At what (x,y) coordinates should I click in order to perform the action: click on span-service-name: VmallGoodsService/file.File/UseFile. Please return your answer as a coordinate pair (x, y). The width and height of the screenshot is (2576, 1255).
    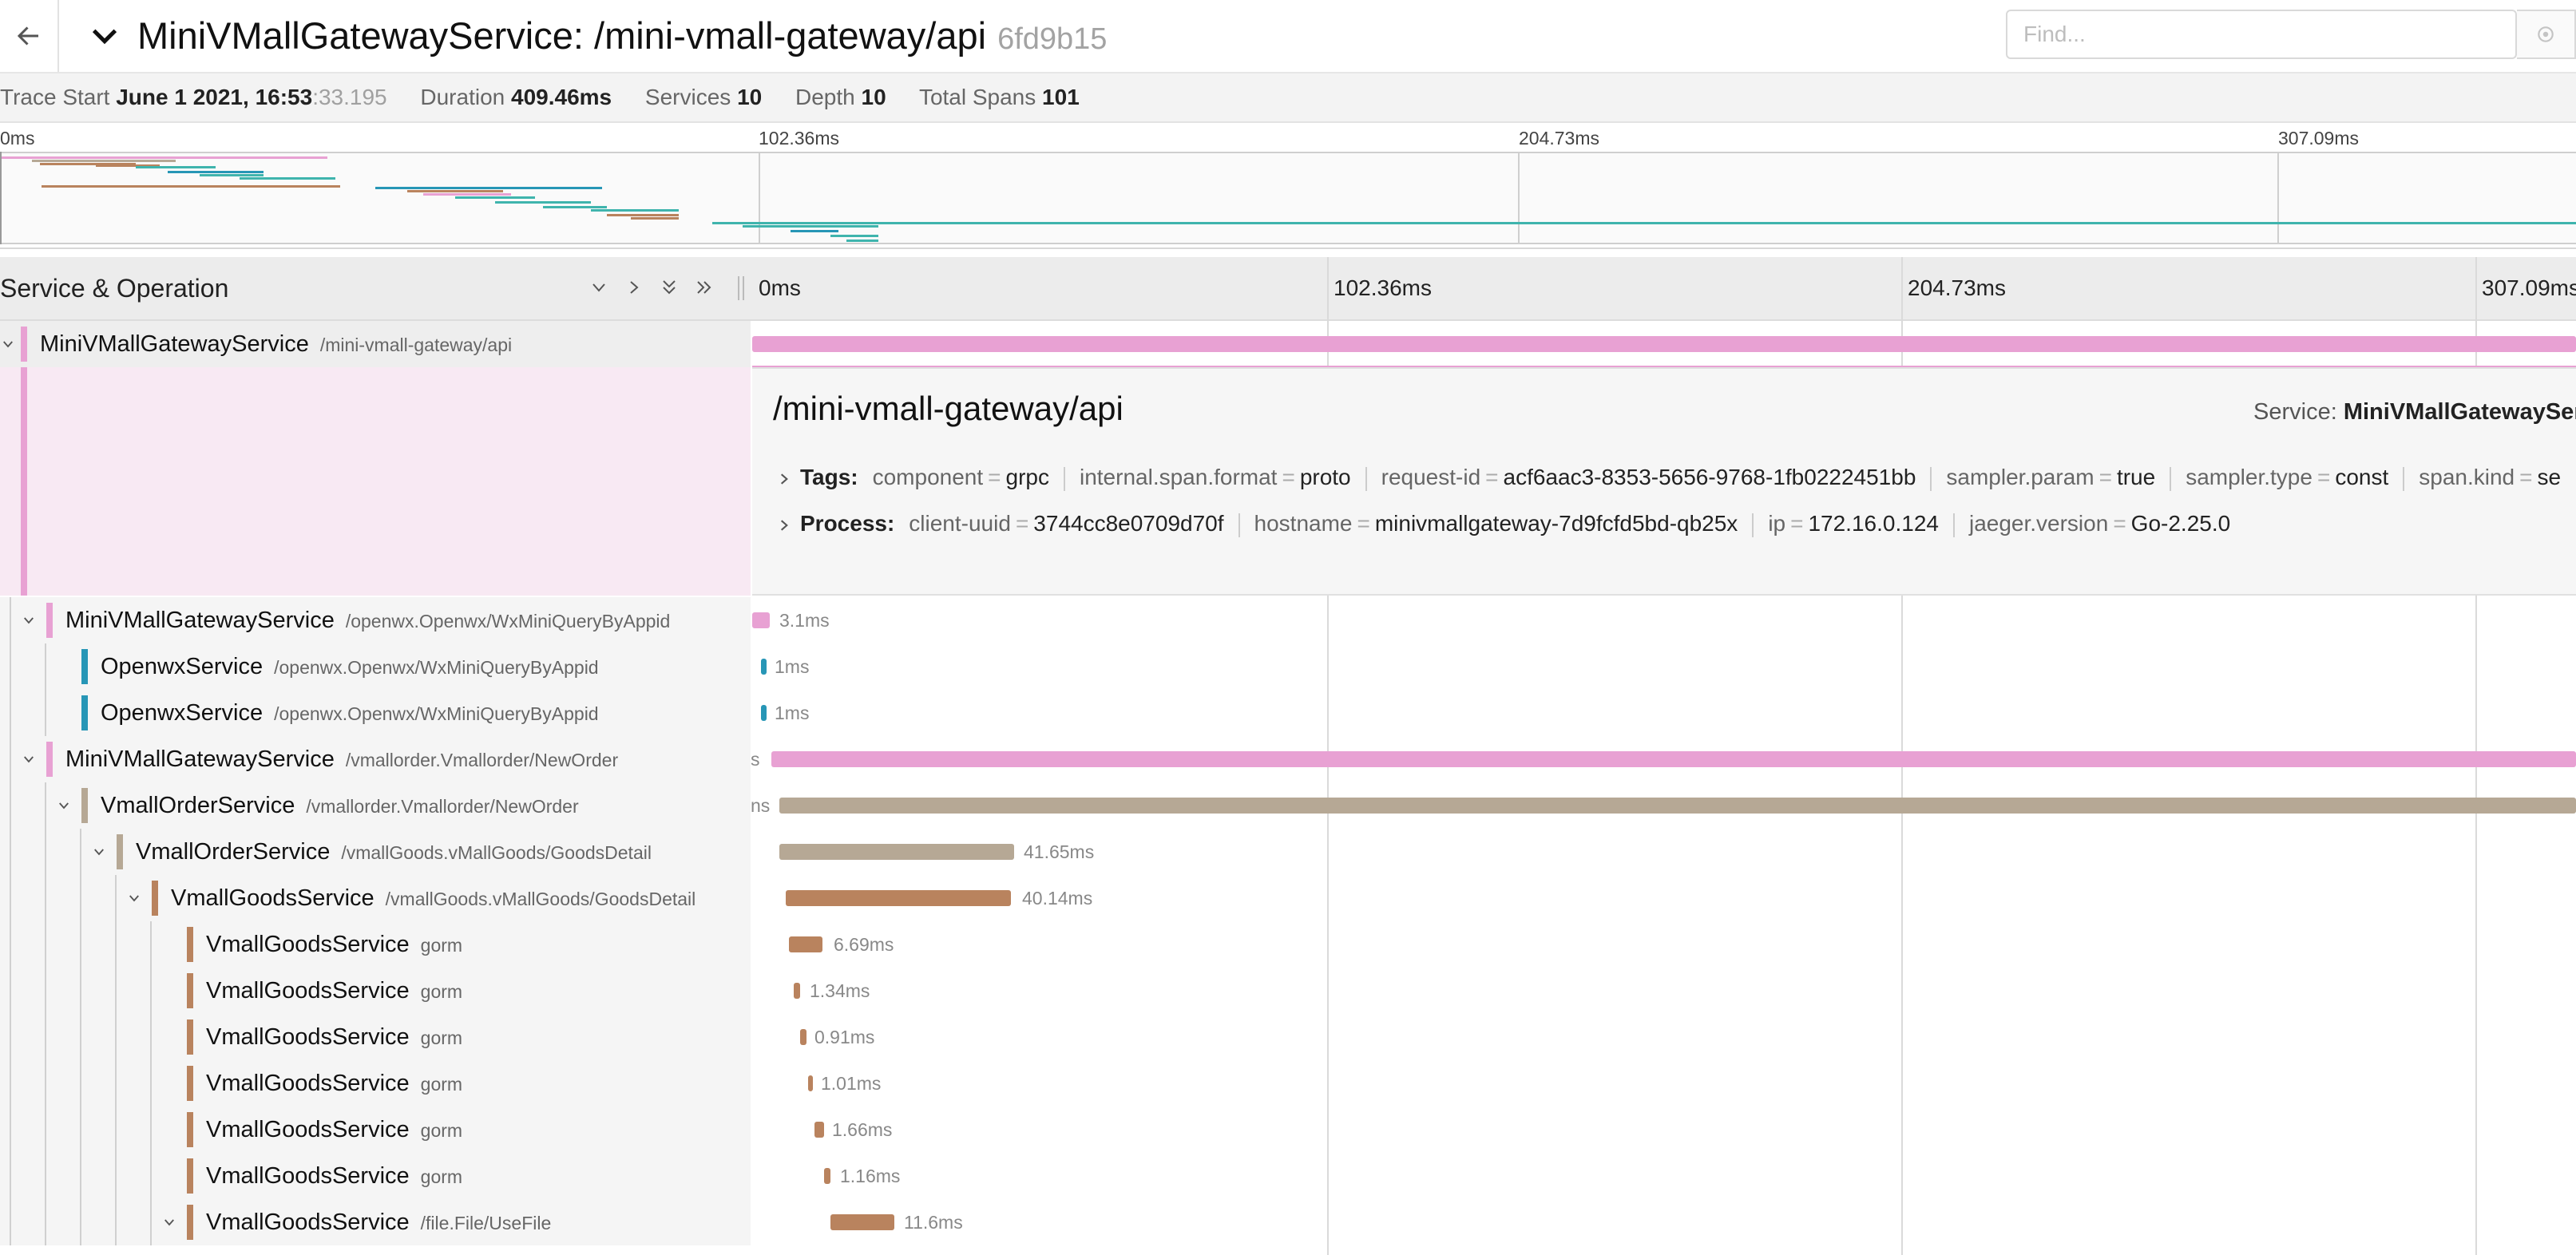
    Looking at the image, I should click on (378, 1223).